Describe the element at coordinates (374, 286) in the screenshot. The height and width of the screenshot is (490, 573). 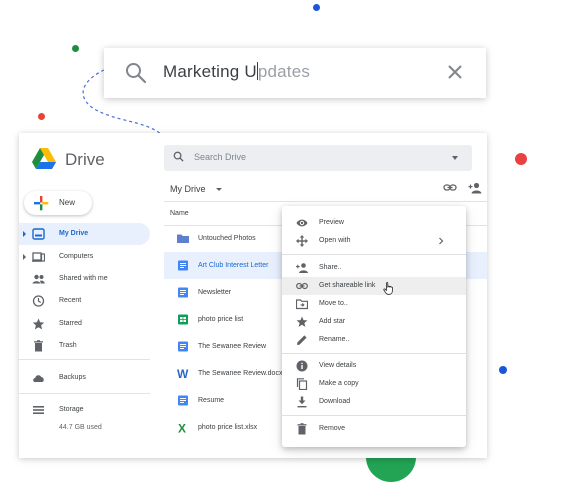
I see `menu-item-get-shareable-link: Get shareable link` at that location.